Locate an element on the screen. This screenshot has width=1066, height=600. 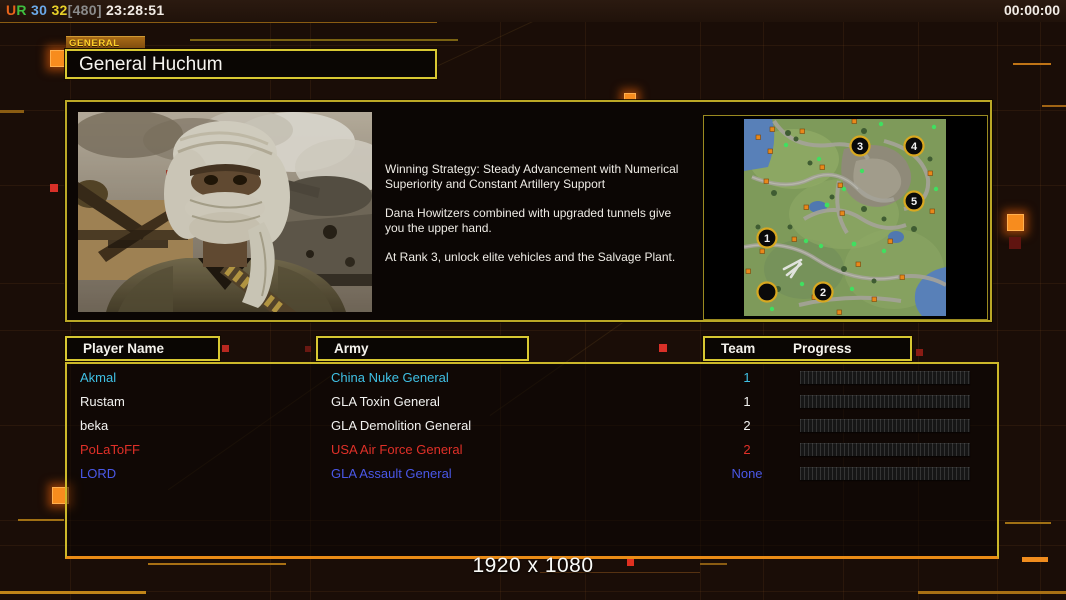
map-preview-box: 1 2 3 4 5 is located at coordinates (845, 217).